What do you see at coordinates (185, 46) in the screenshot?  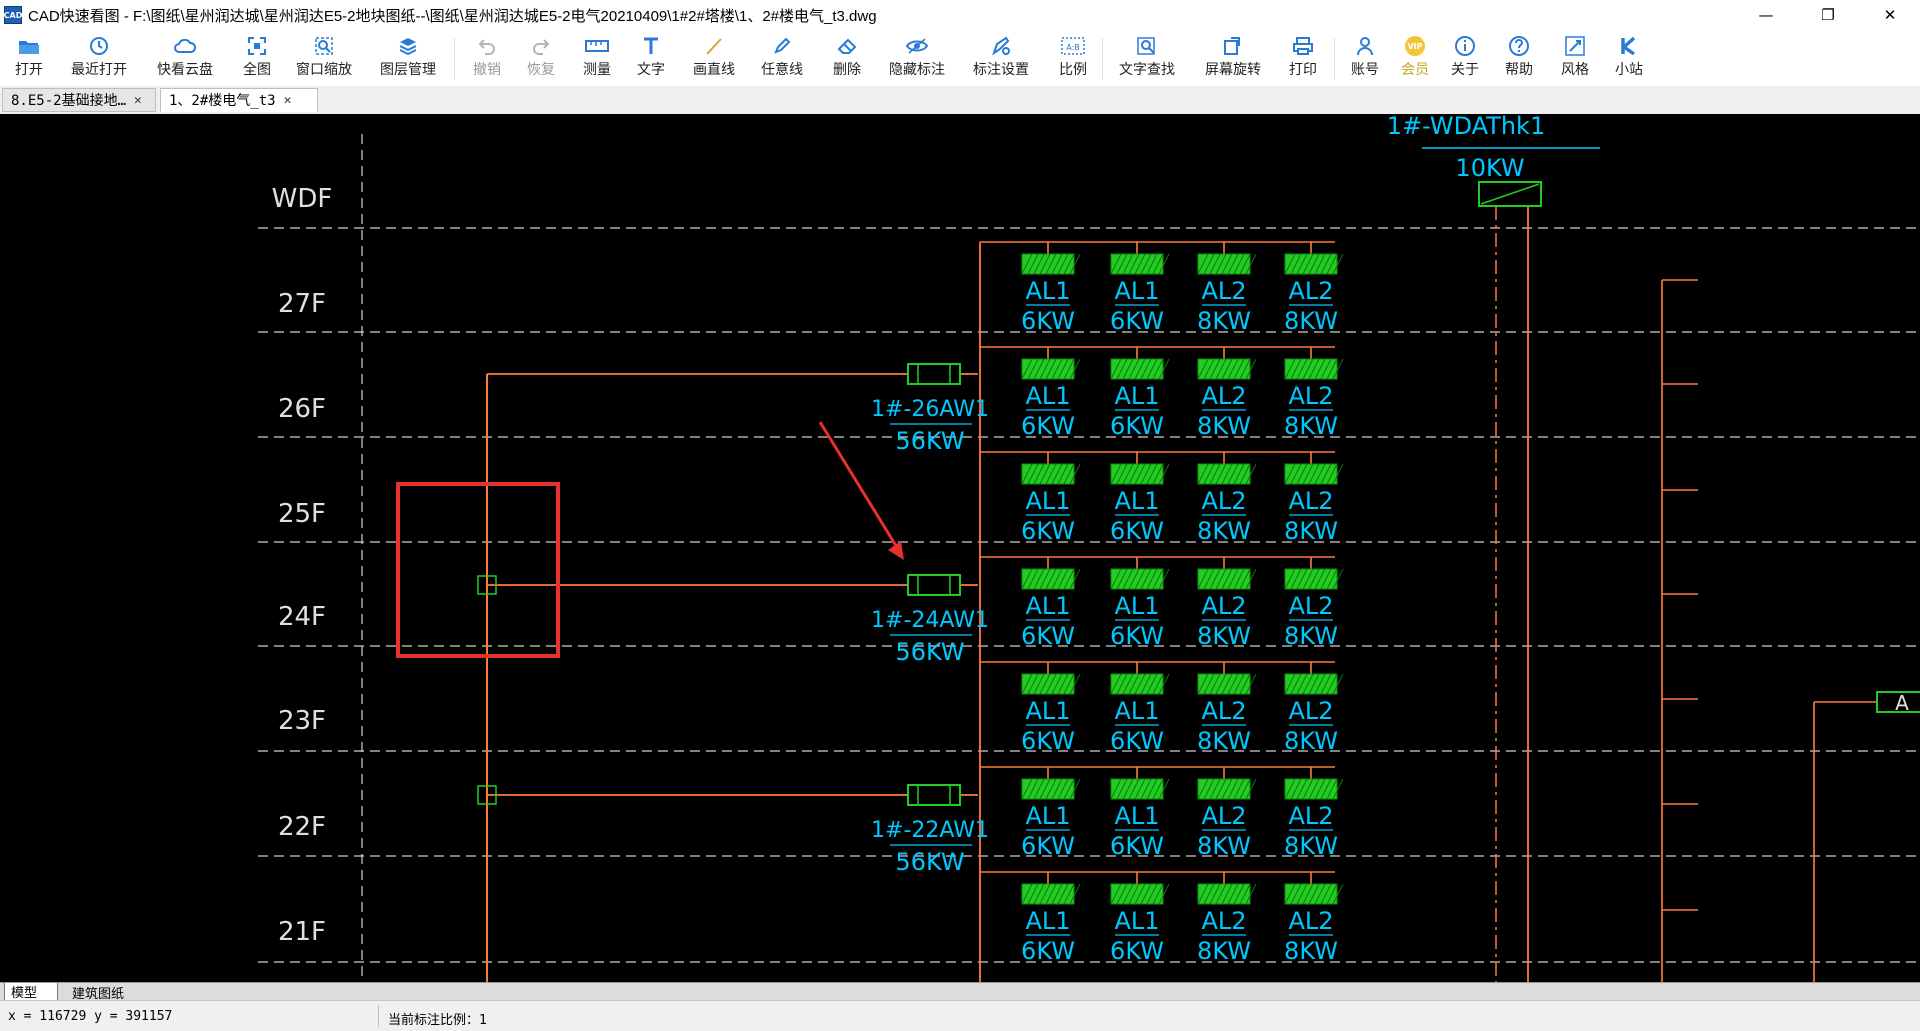 I see `cloud-icon` at bounding box center [185, 46].